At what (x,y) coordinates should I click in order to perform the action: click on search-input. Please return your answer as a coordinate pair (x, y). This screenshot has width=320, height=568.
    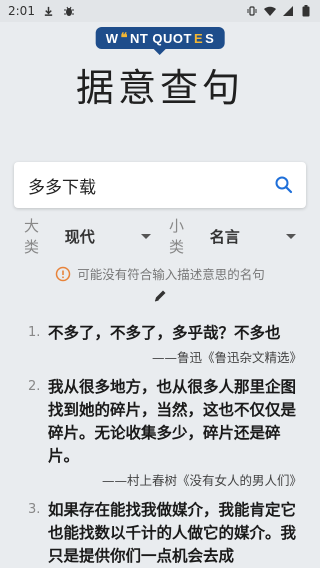
    Looking at the image, I should click on (151, 185).